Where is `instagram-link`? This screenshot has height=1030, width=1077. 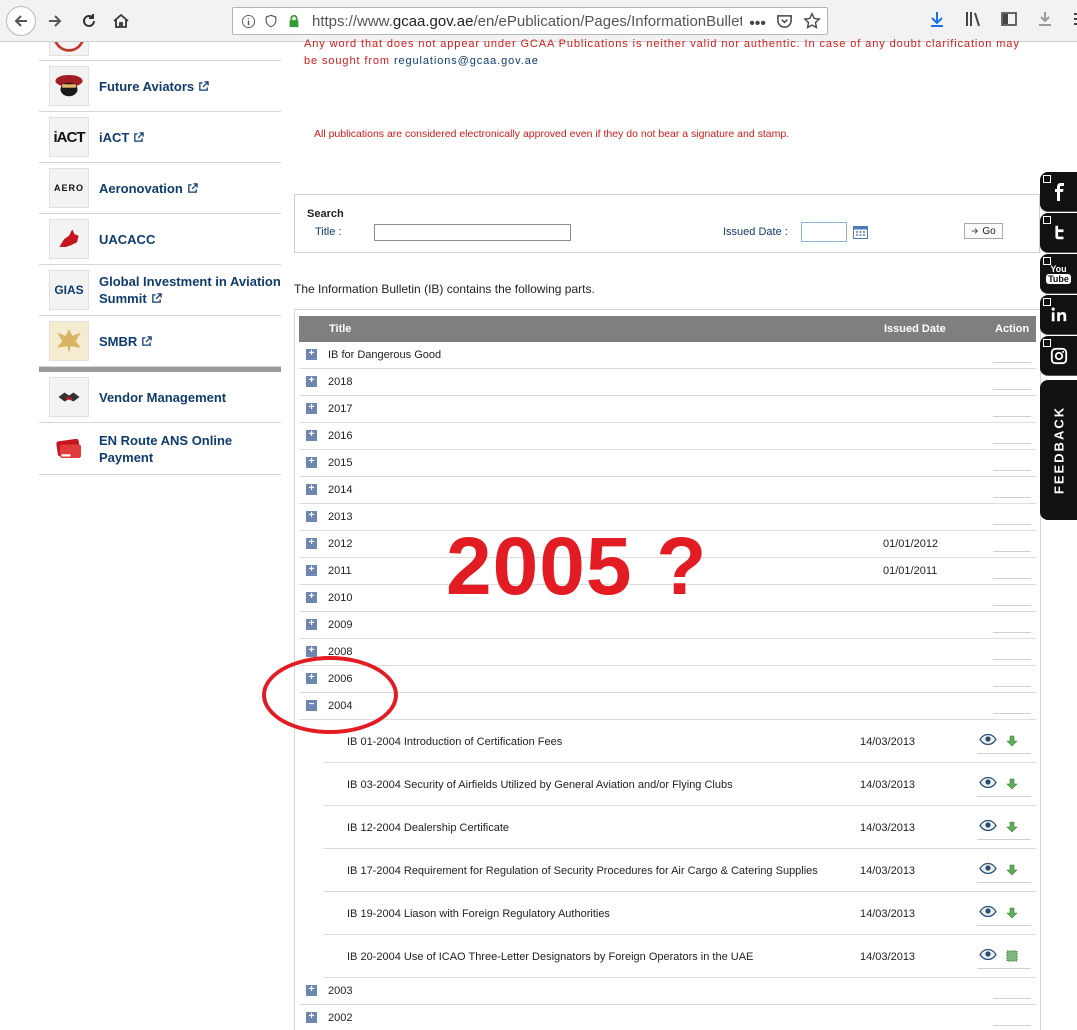
instagram-link is located at coordinates (1058, 356).